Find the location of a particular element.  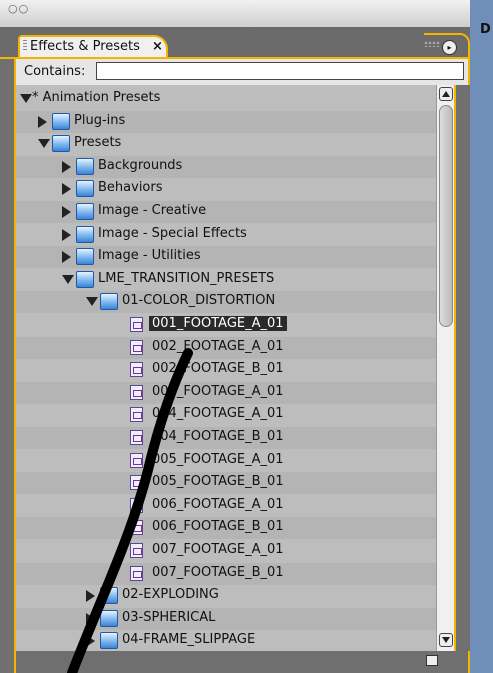

preset-file-row: 004_FOOTAGE_A_01 is located at coordinates (233, 415).